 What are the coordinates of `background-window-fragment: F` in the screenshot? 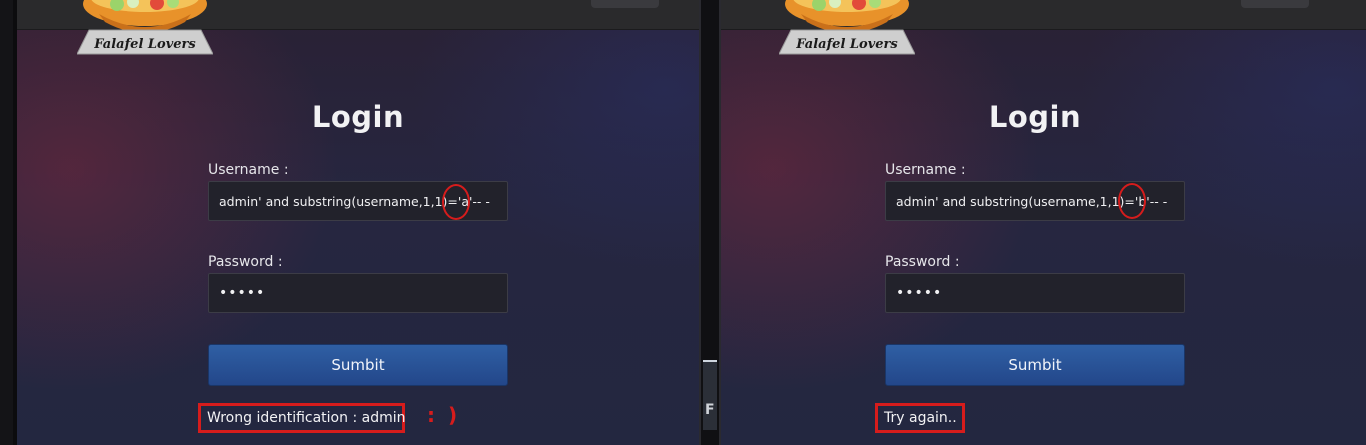 It's located at (710, 395).